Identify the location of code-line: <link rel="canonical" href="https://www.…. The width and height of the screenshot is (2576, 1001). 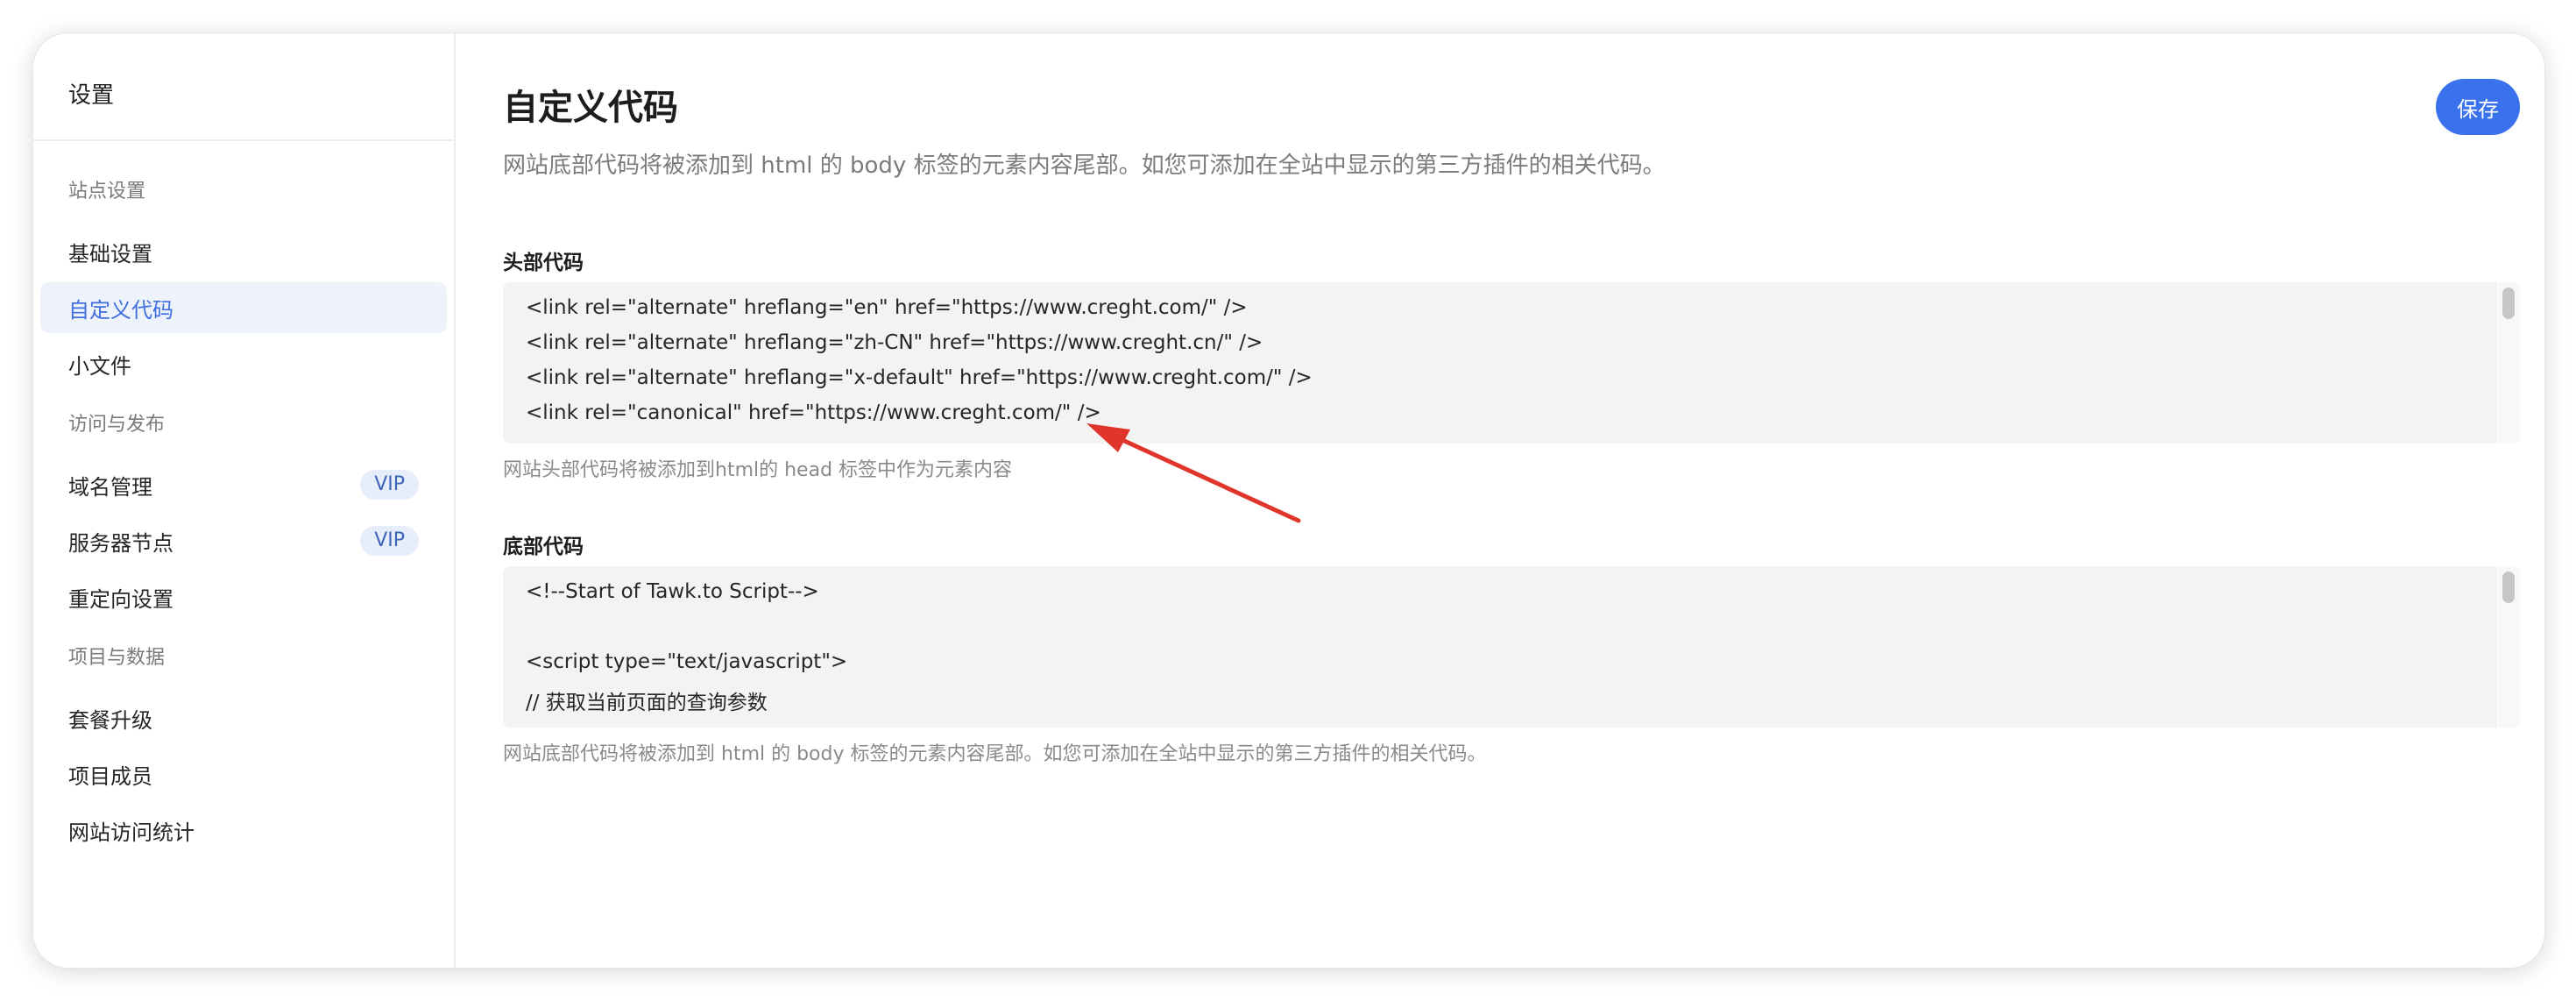
(813, 412).